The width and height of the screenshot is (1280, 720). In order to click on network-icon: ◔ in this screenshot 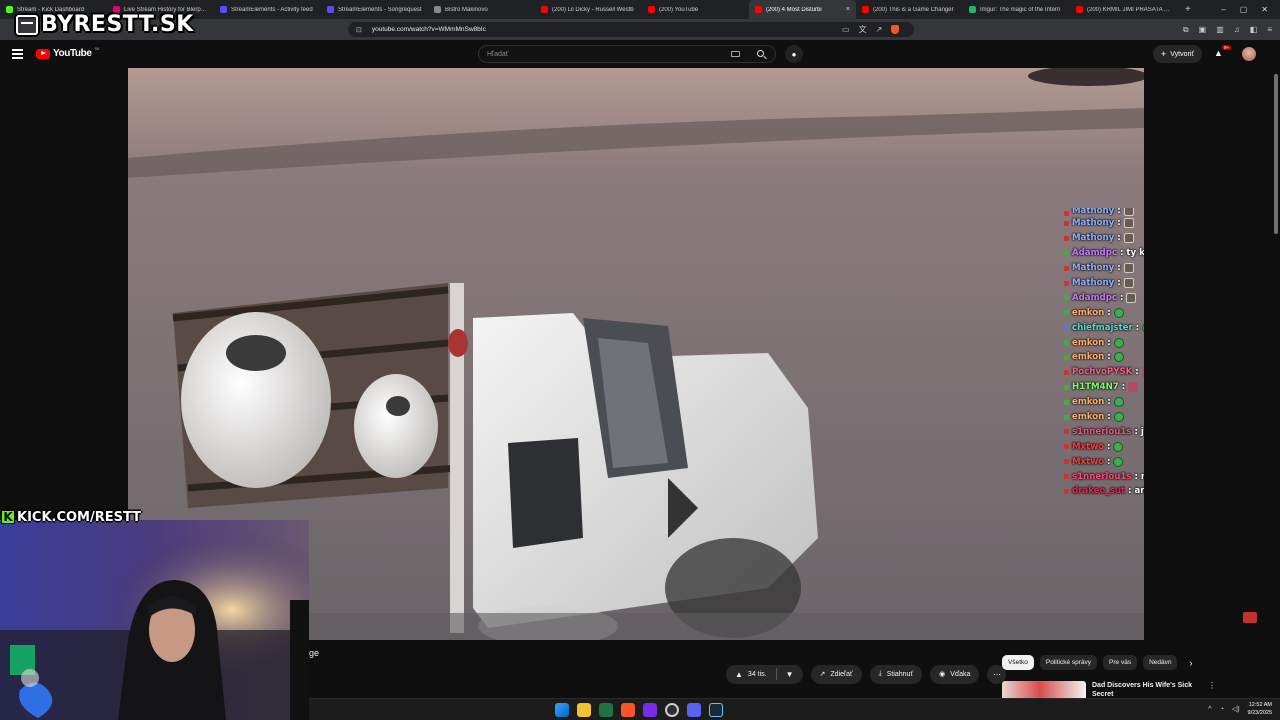, I will do `click(1222, 709)`.